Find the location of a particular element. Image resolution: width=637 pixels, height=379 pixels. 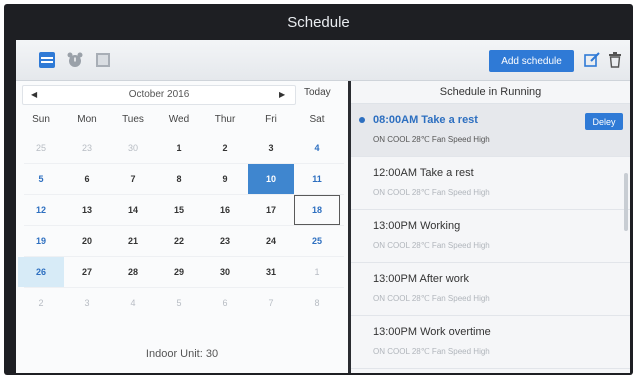

running-indicator-icon is located at coordinates (362, 120).